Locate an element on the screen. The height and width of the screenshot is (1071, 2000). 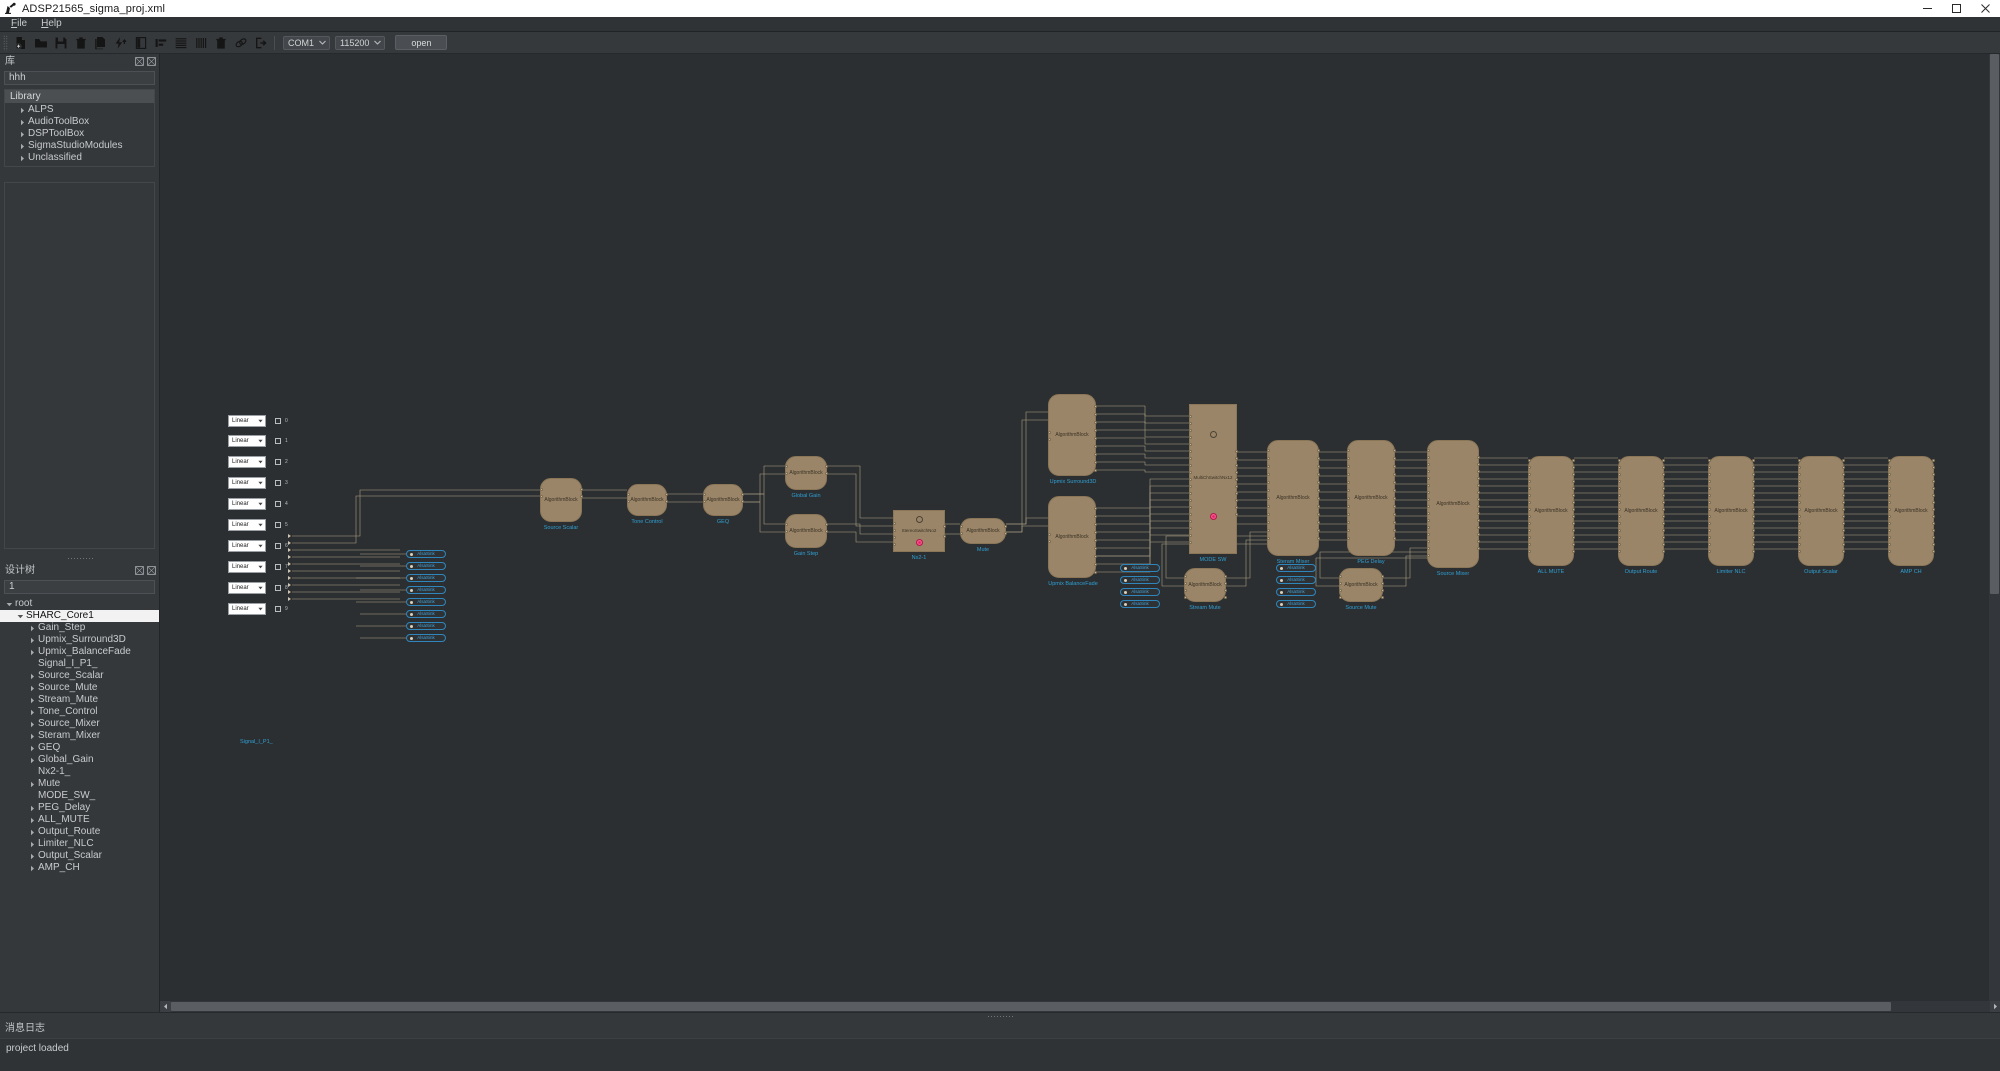
design-tree-item-mode-sw: MODE_SW_ is located at coordinates (79, 796).